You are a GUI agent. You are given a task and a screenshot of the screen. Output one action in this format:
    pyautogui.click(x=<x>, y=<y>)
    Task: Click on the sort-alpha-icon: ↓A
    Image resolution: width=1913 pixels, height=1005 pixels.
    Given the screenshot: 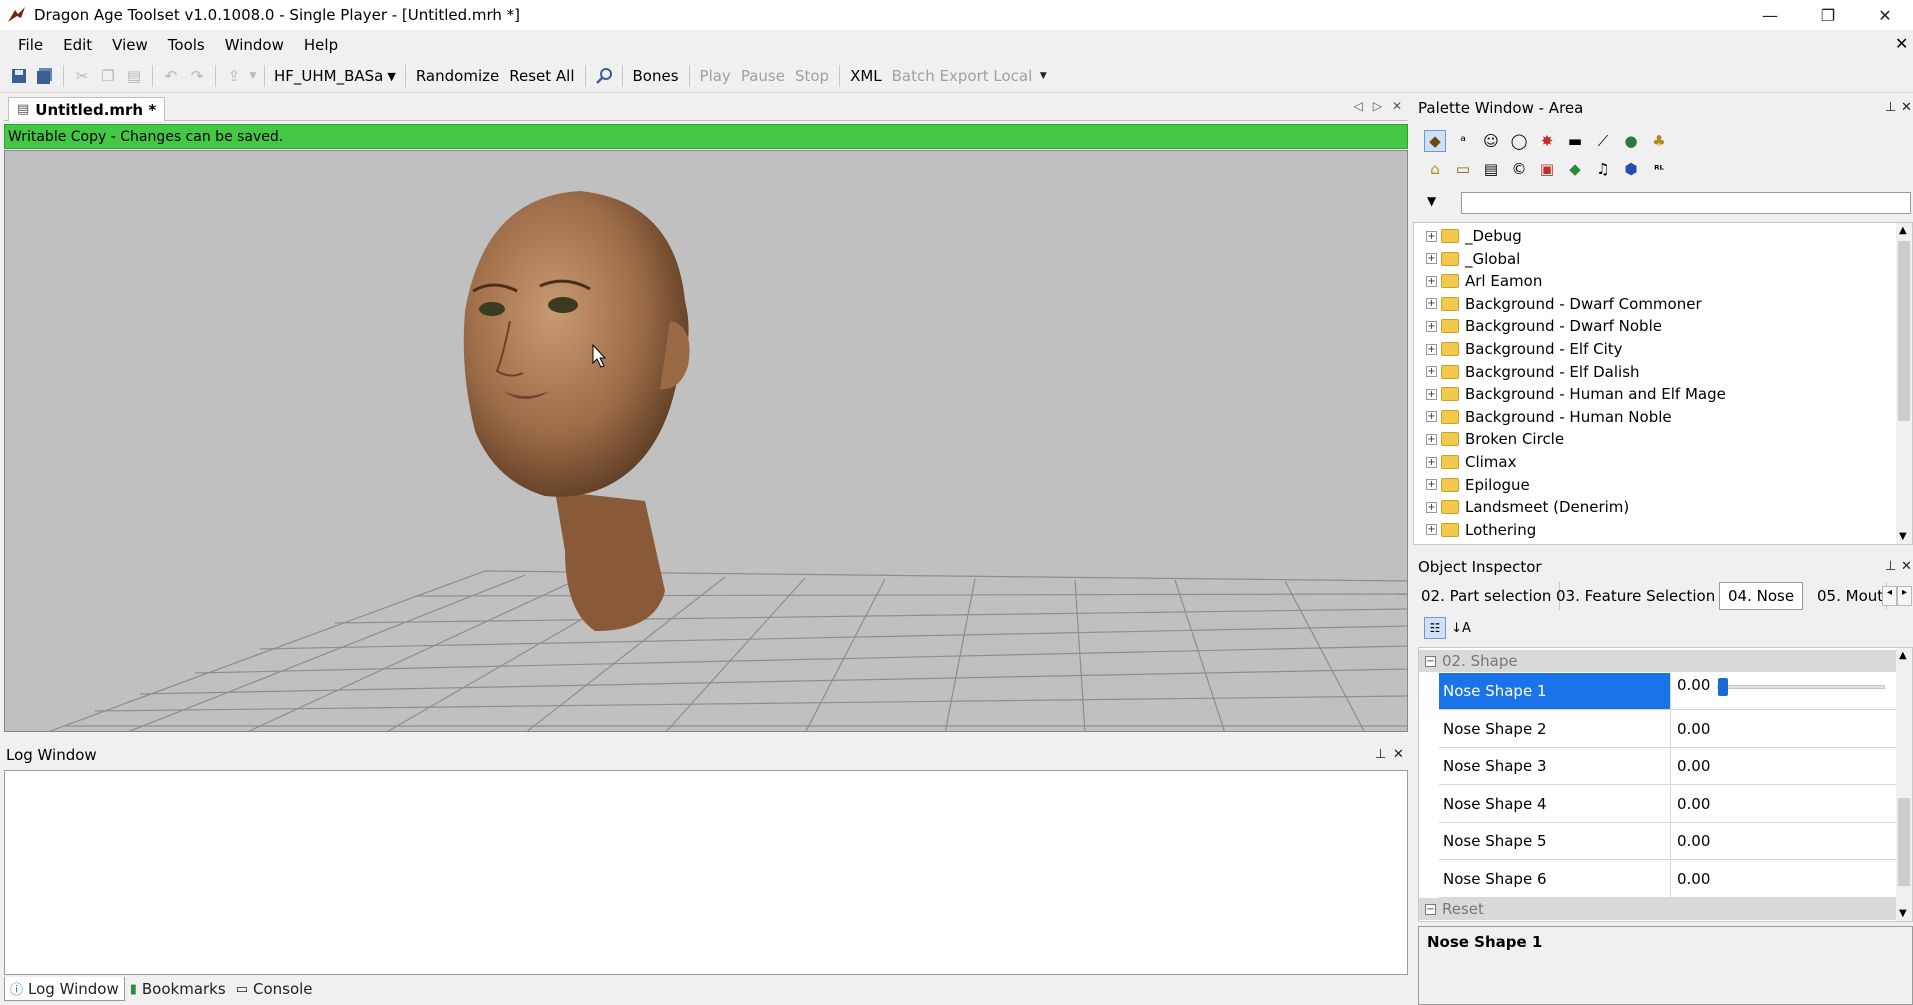 What is the action you would take?
    pyautogui.click(x=1461, y=628)
    